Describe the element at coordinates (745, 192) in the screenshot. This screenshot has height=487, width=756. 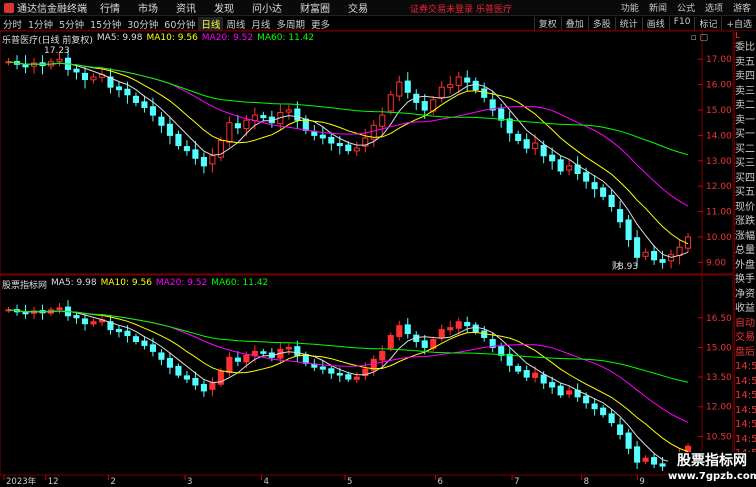
I see `side-item: 买五` at that location.